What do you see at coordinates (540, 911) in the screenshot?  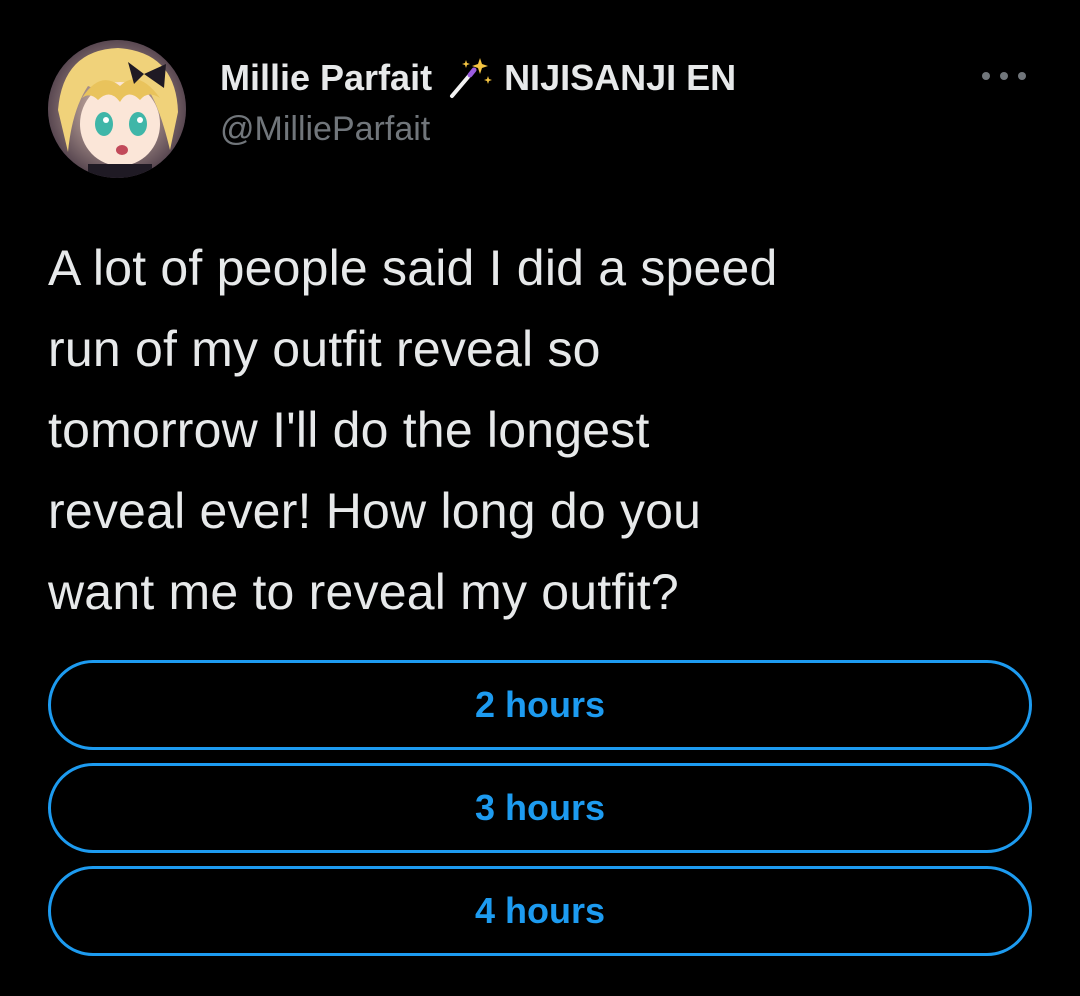 I see `poll-option-4-hours: 4 hours` at bounding box center [540, 911].